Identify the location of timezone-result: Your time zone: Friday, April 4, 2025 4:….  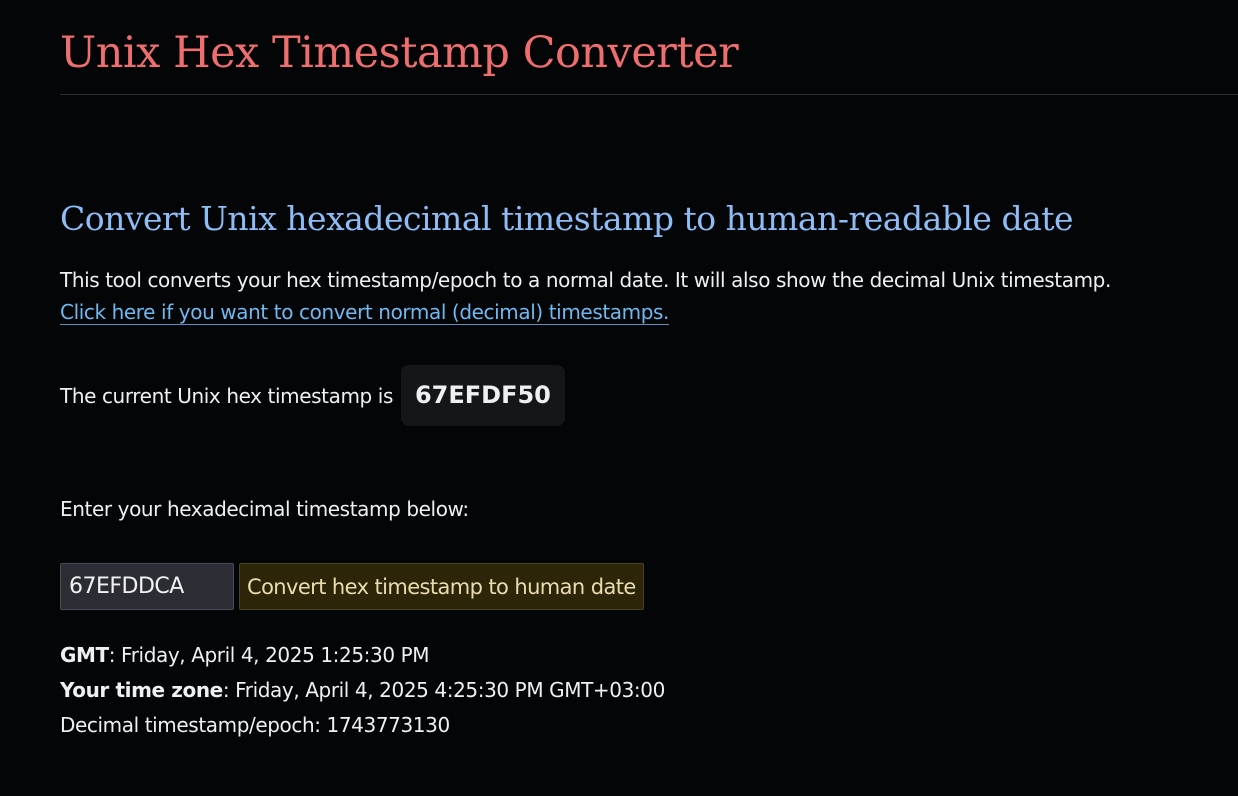
(362, 690).